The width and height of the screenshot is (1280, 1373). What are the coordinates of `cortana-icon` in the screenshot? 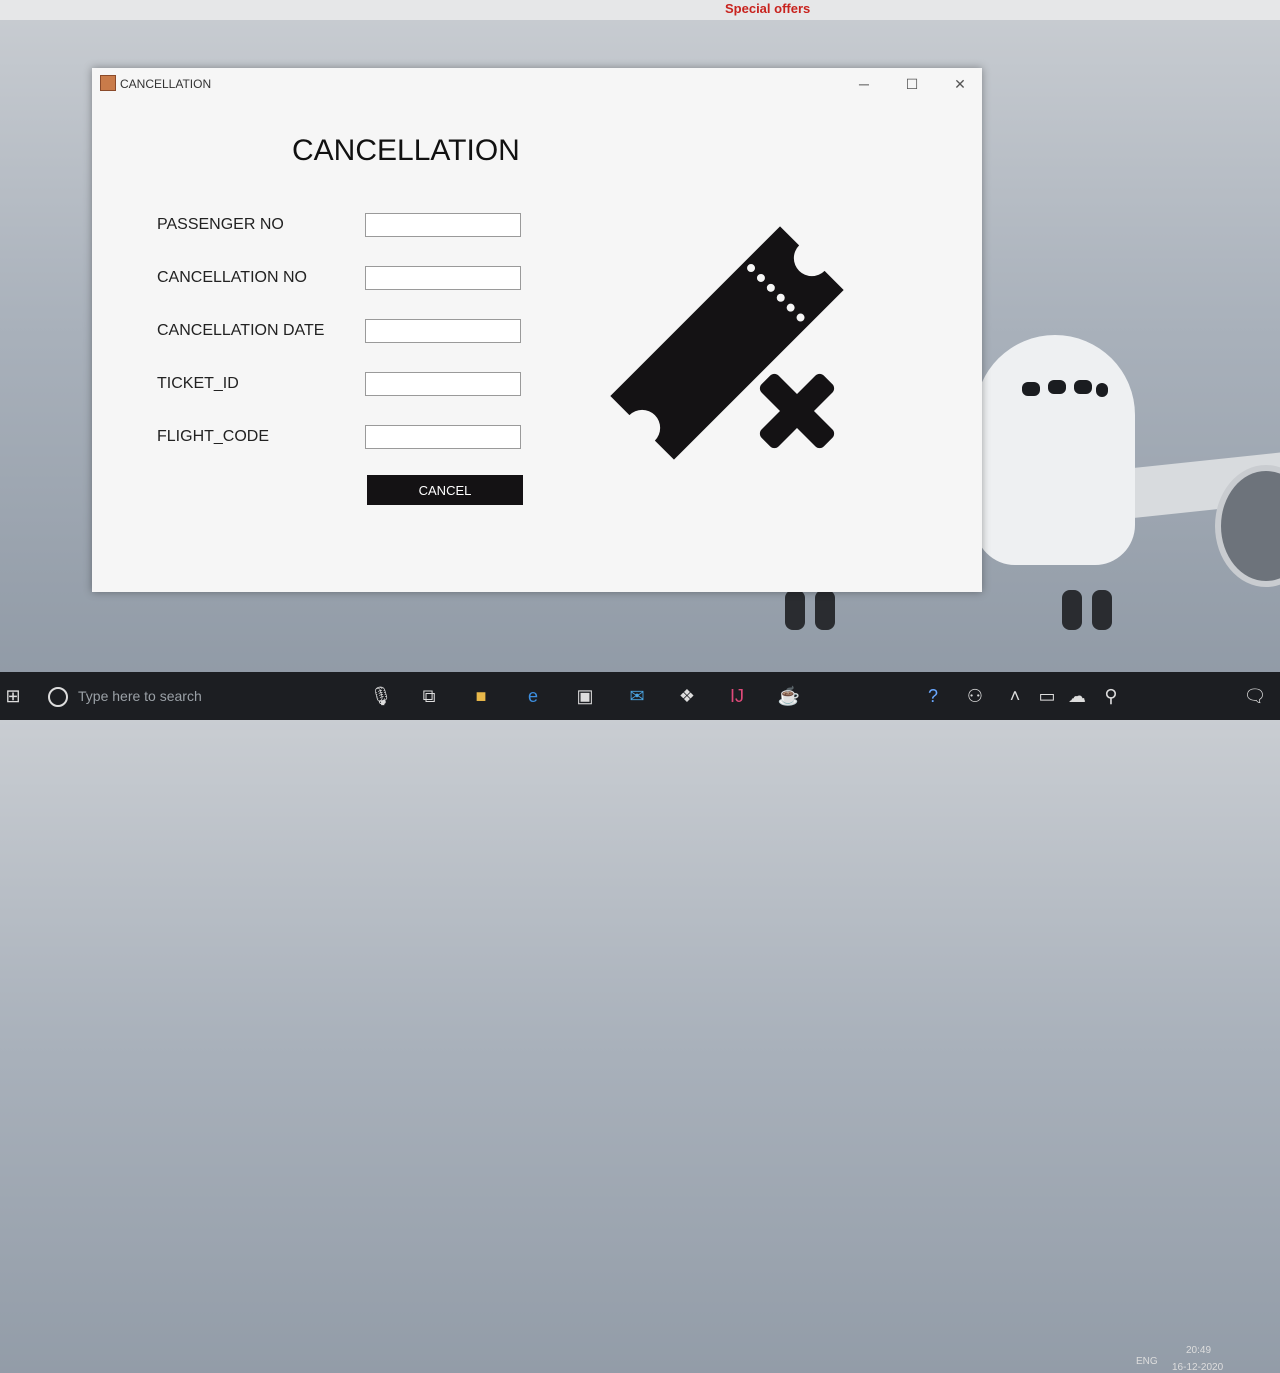 It's located at (58, 697).